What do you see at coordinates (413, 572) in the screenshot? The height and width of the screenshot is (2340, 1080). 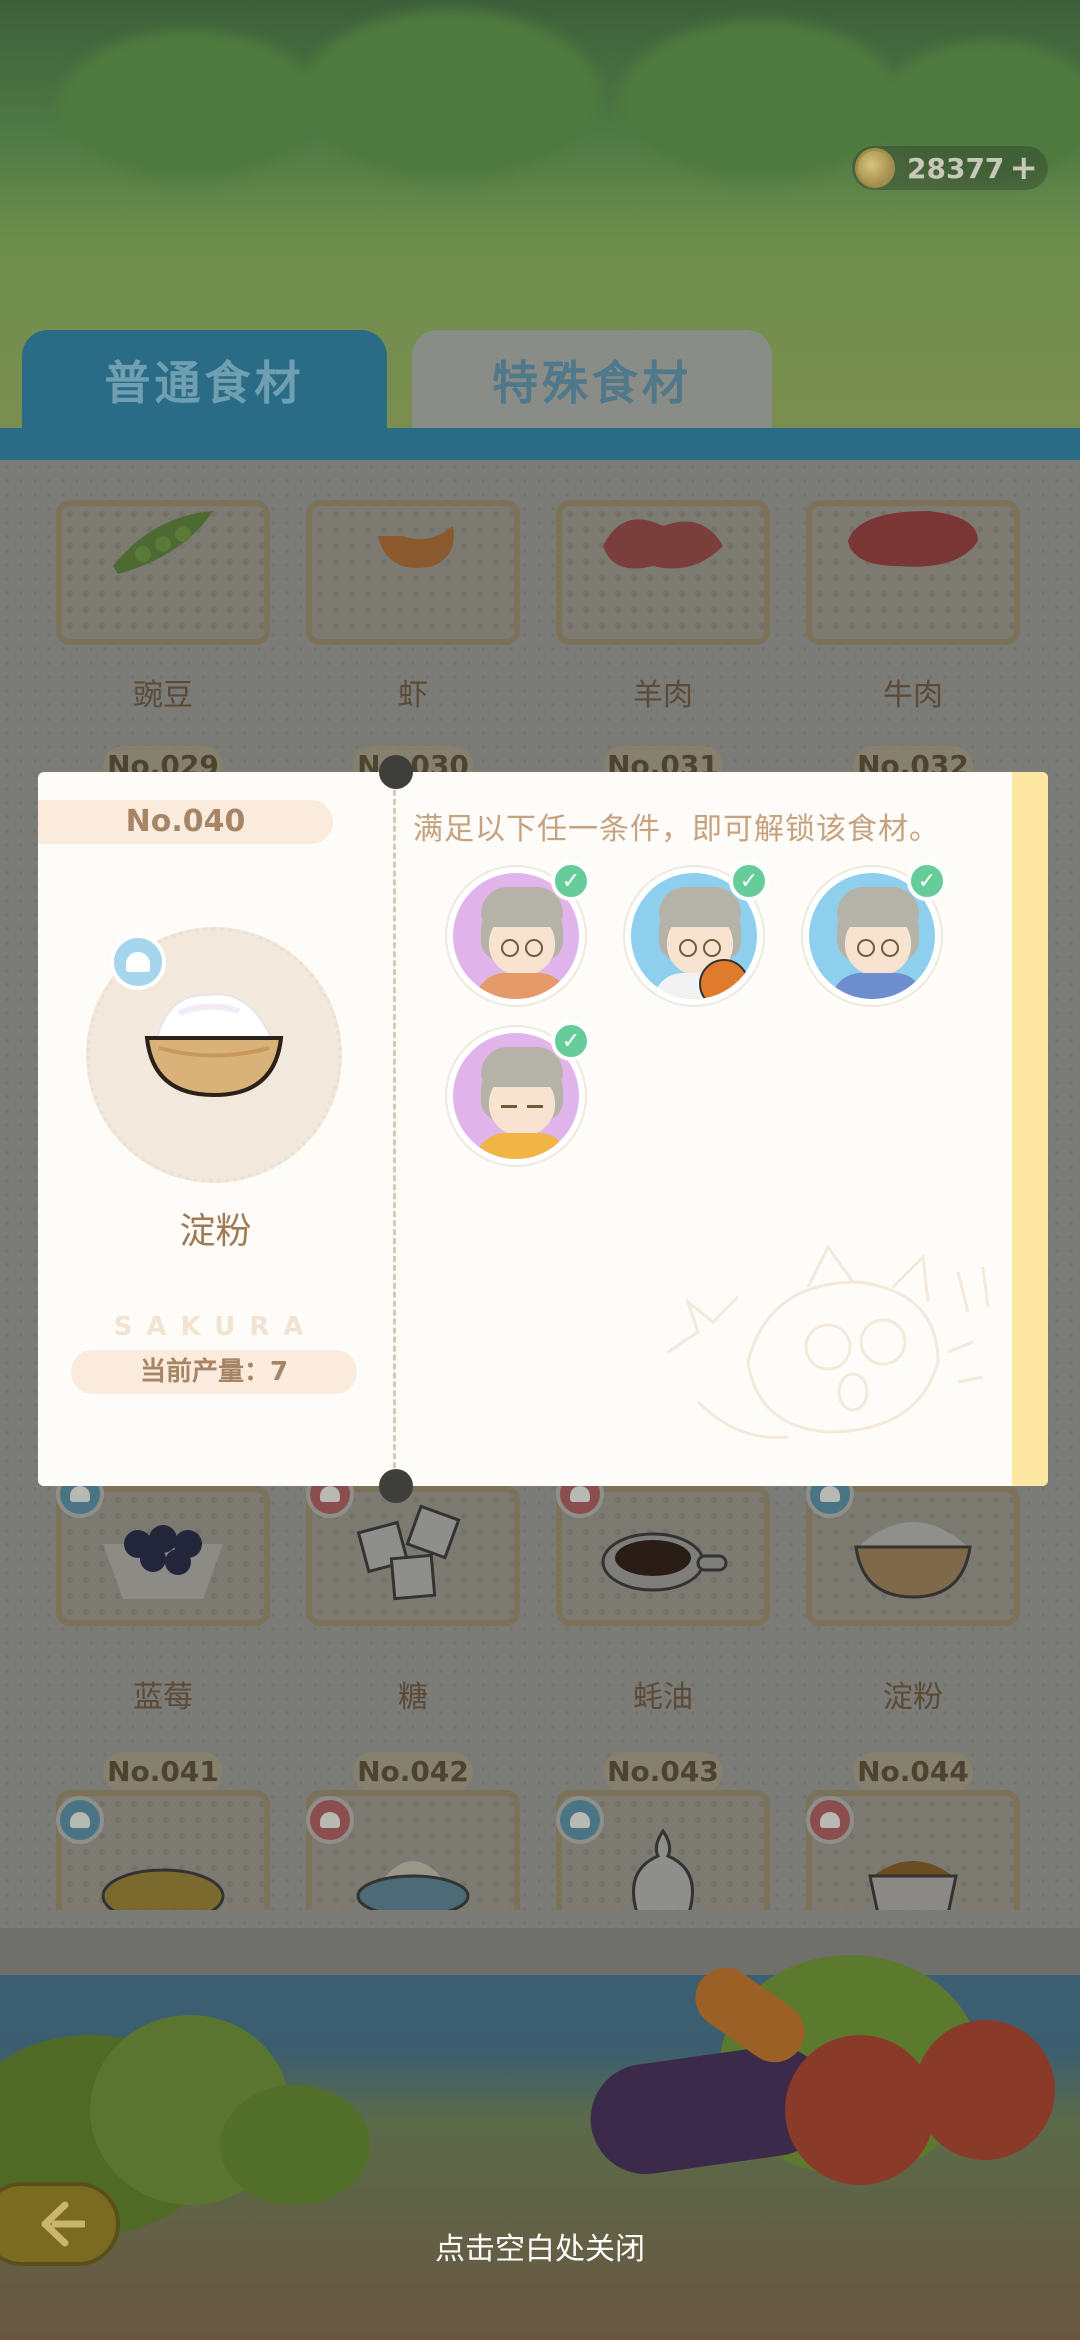 I see `ingredient-card-shrimp` at bounding box center [413, 572].